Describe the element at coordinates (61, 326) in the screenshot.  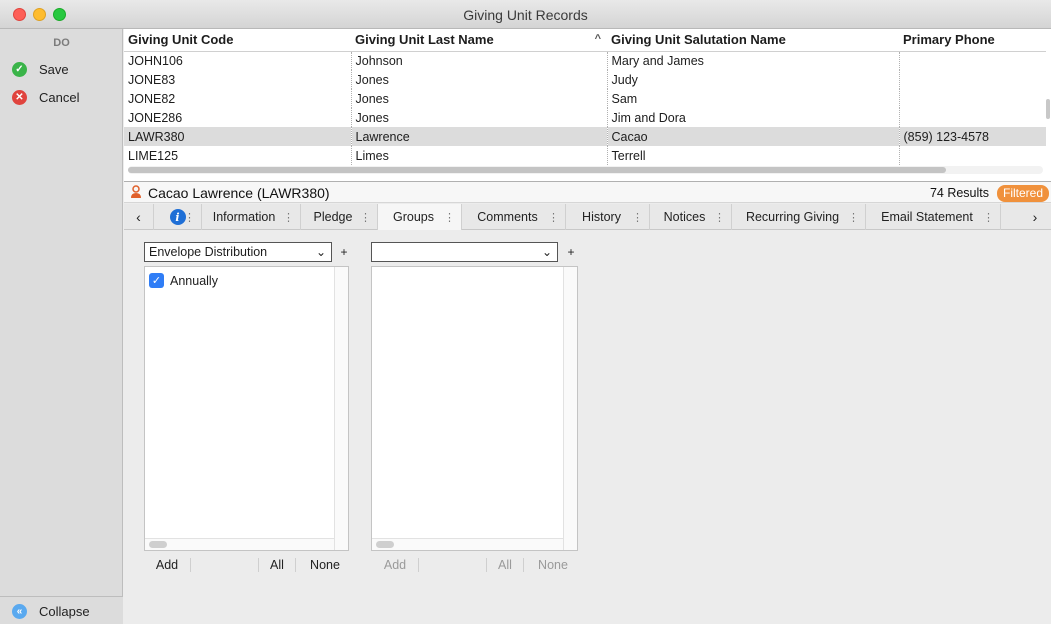
I see `action-sidebar: DO ✓ Save ✕ Cancel « Collapse` at that location.